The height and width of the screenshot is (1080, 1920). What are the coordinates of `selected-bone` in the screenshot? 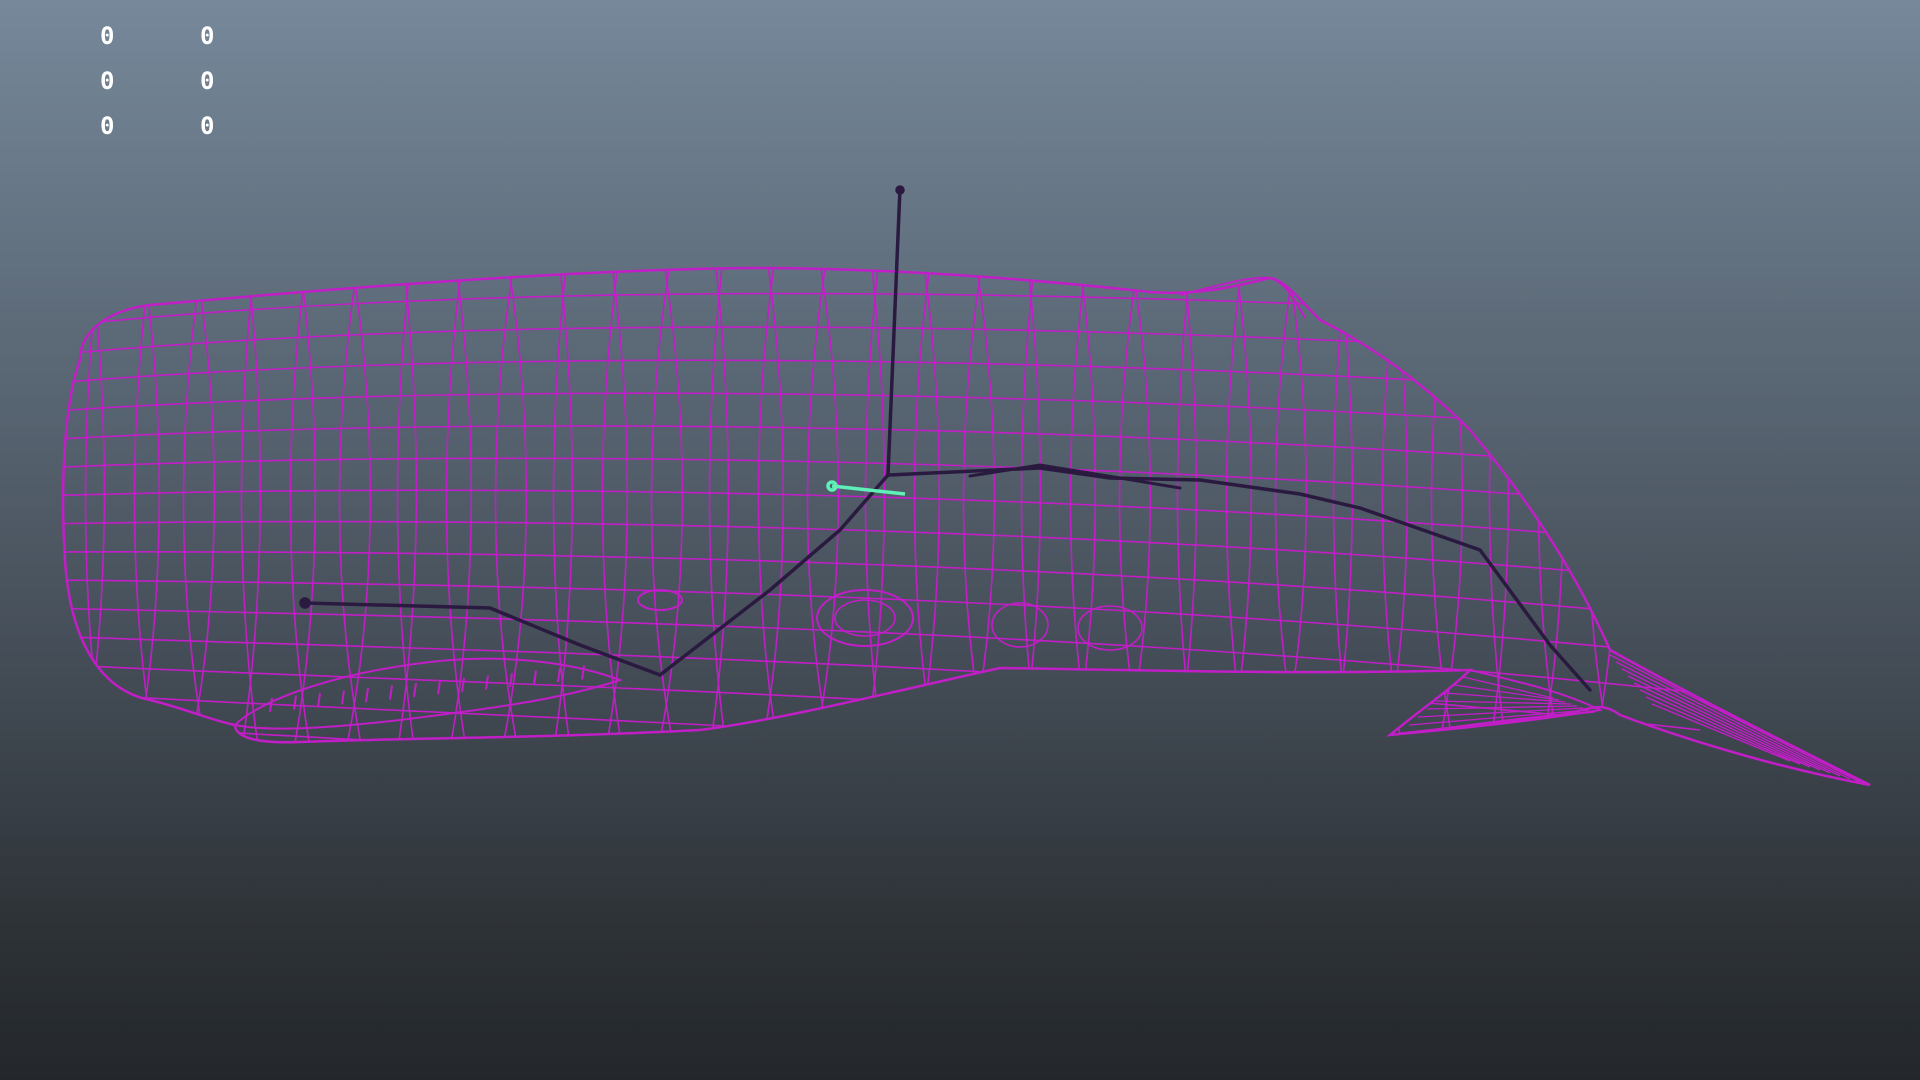 It's located at (868, 490).